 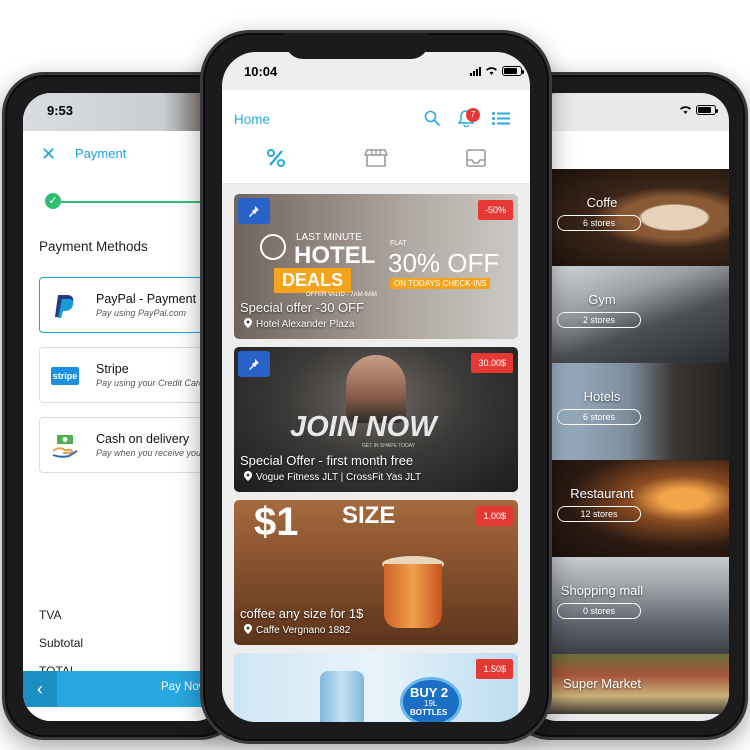 I want to click on payment-method-stripe: stripe Stripe Pay using your Credit Card, so click(x=131, y=375).